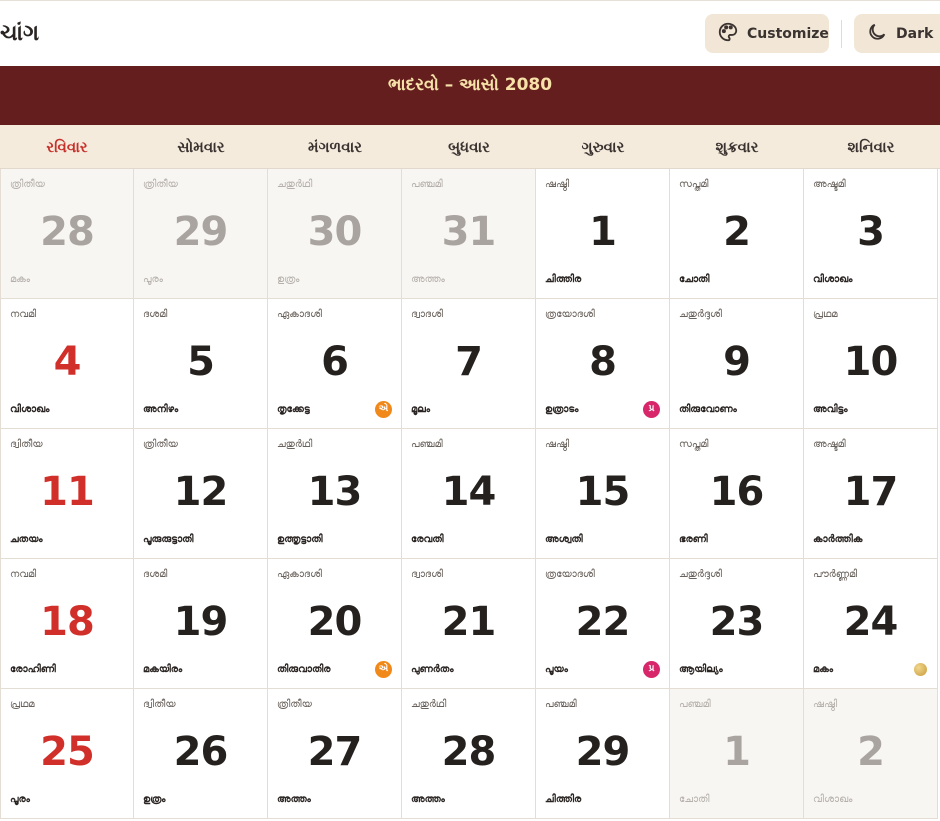 The width and height of the screenshot is (940, 821). I want to click on day-cell: പ്രഥമ 10 അവിട്ടം, so click(871, 364).